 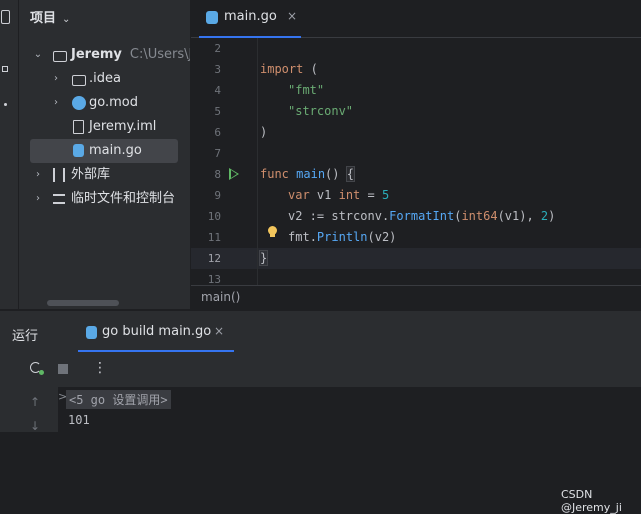 What do you see at coordinates (217, 111) in the screenshot?
I see `line-number: 5` at bounding box center [217, 111].